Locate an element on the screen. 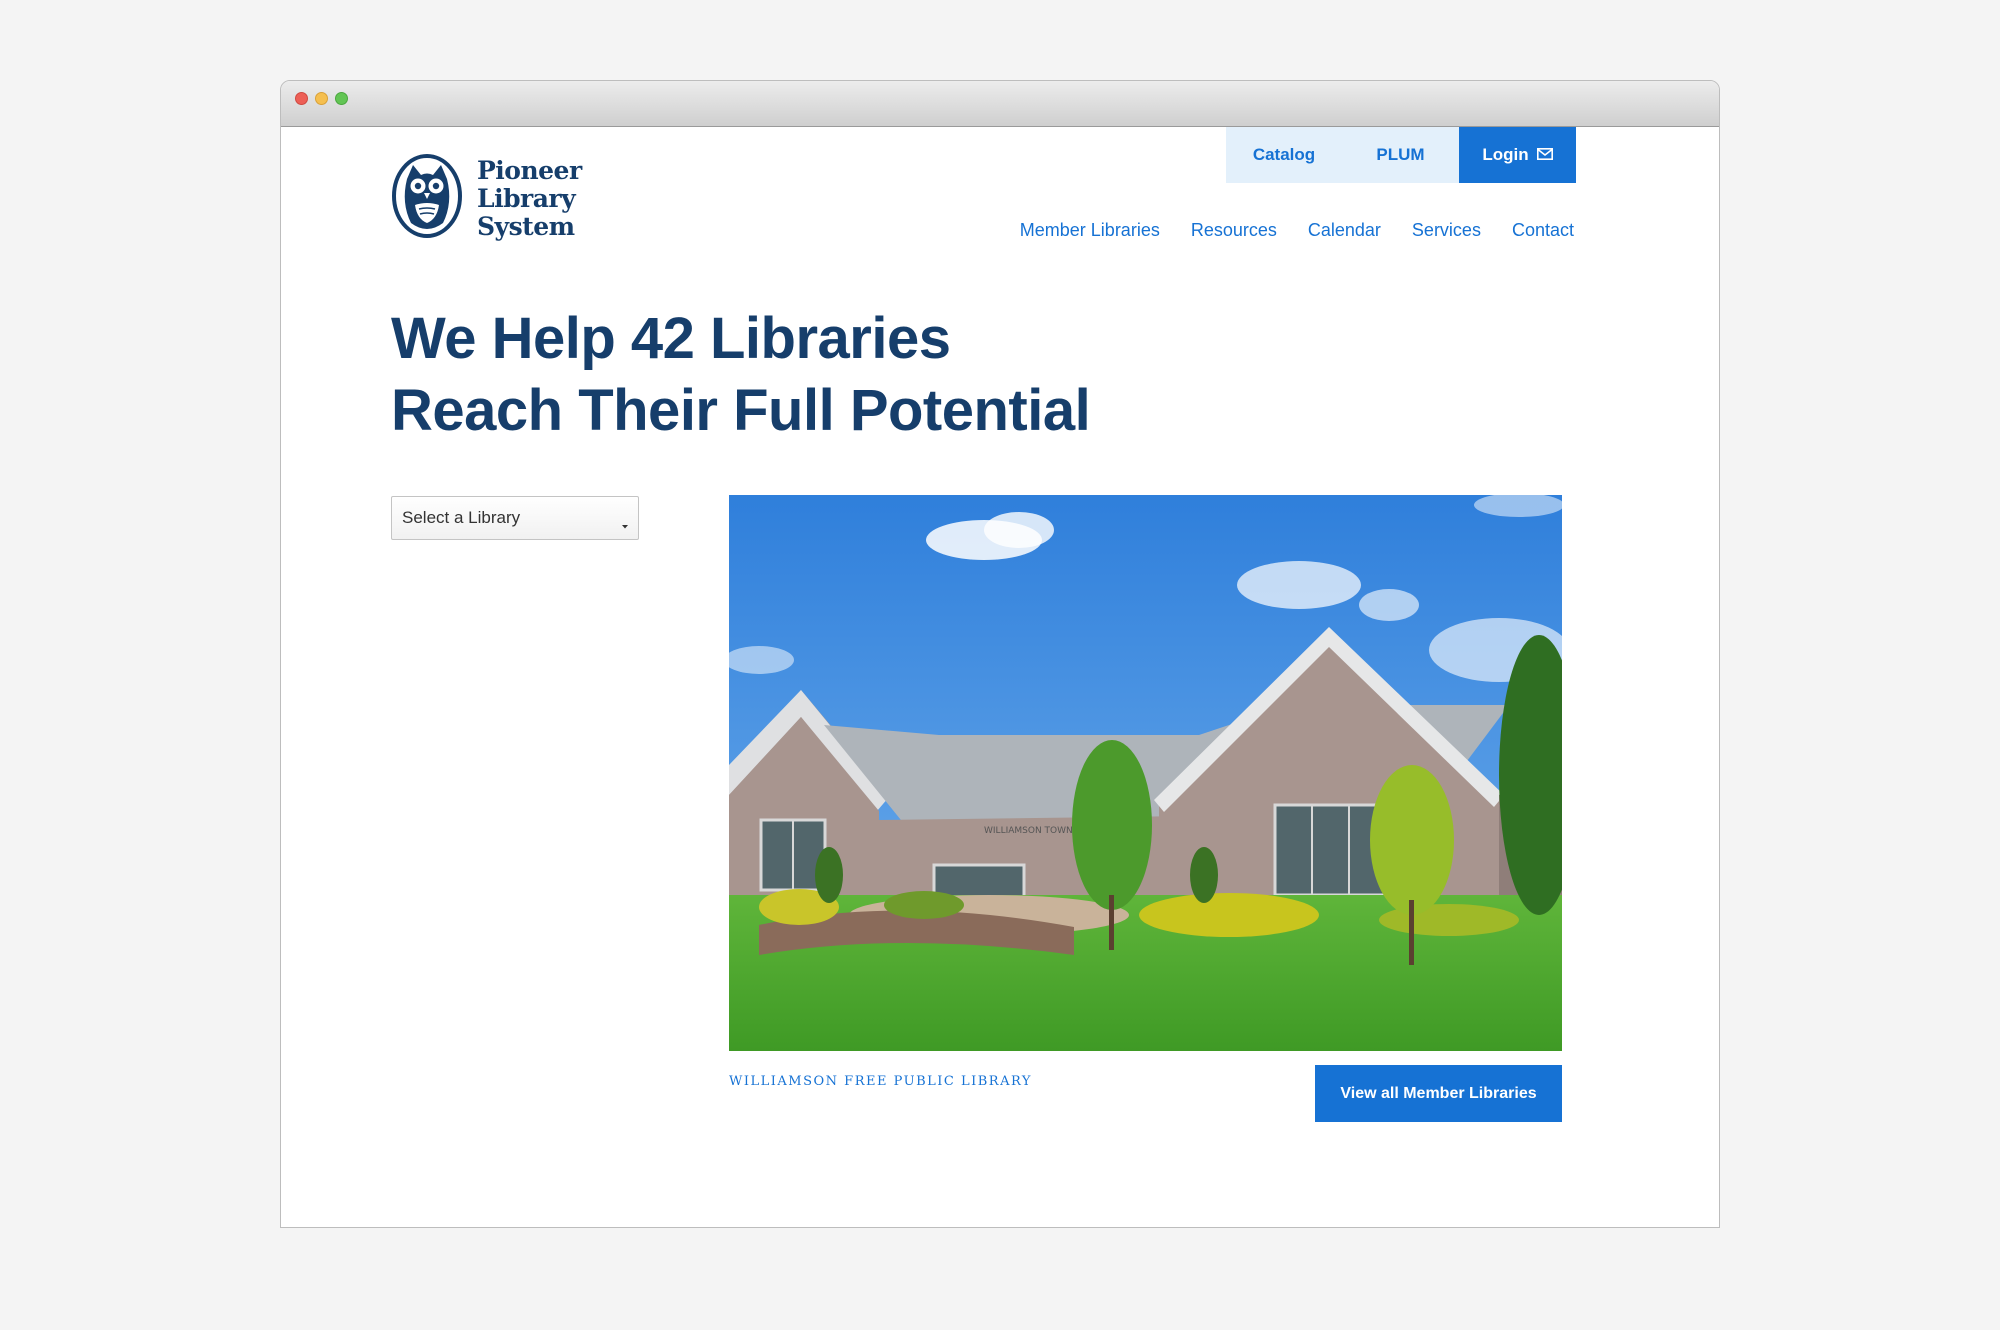  minimize-window-button is located at coordinates (321, 98).